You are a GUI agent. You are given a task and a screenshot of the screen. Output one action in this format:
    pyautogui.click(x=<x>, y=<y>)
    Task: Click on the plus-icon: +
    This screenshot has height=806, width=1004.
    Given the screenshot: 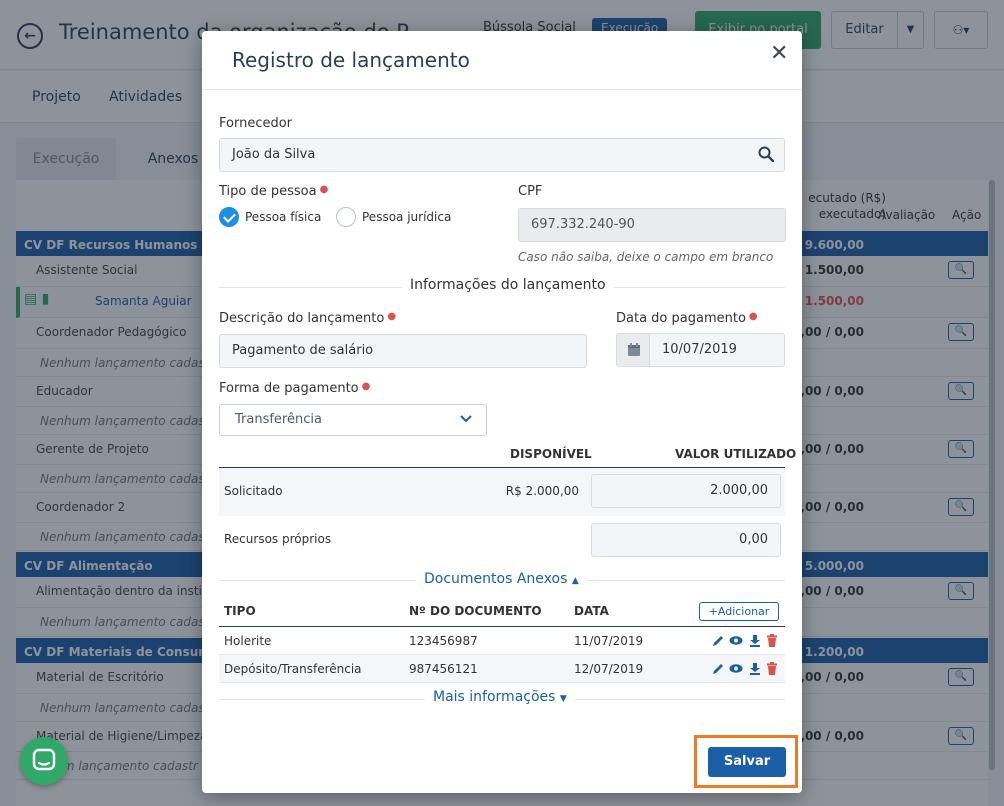 What is the action you would take?
    pyautogui.click(x=713, y=611)
    